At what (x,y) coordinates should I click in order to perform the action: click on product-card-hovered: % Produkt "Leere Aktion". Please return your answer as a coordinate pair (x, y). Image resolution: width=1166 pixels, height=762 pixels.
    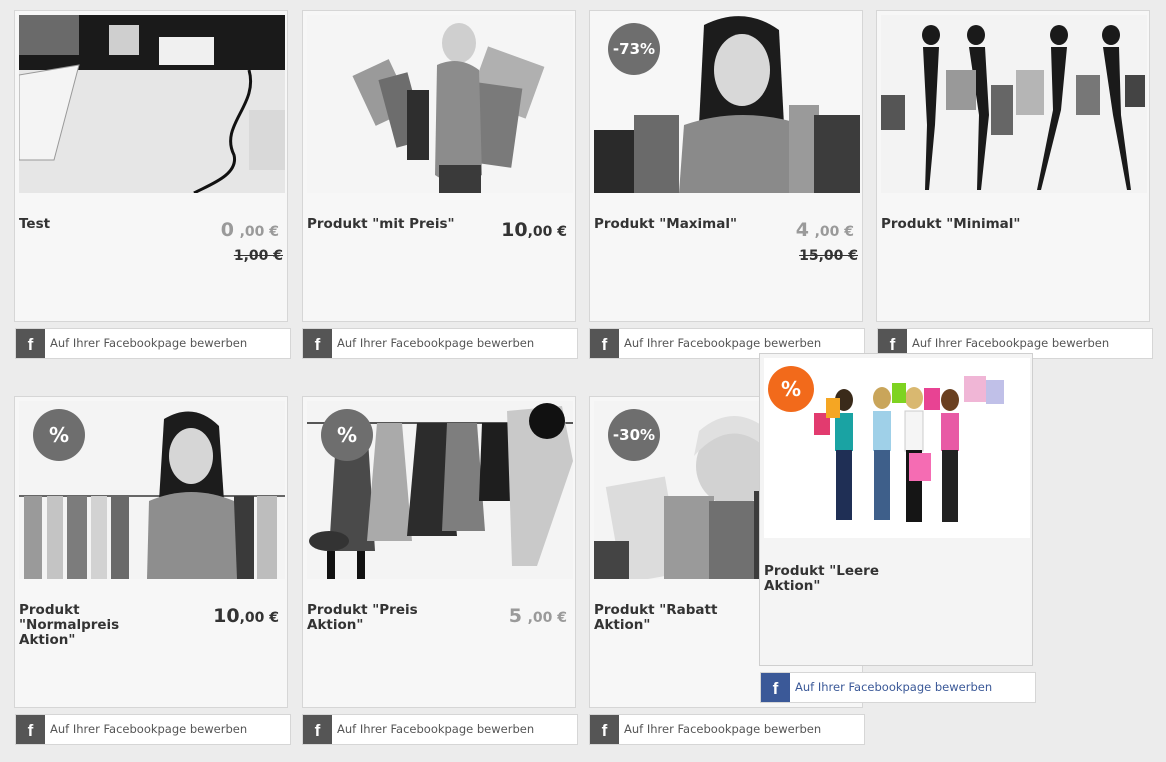
    Looking at the image, I should click on (896, 509).